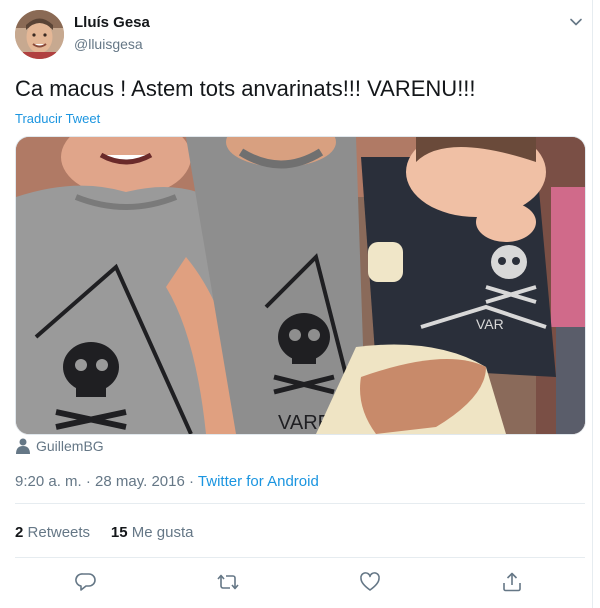  Describe the element at coordinates (104, 532) in the screenshot. I see `tweet-stats: 2 Retweets 15 Me gusta` at that location.